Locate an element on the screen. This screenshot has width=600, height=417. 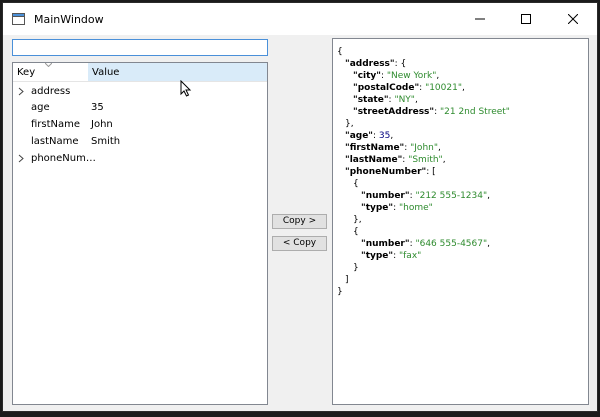
copy-left-button: < Copy is located at coordinates (299, 243).